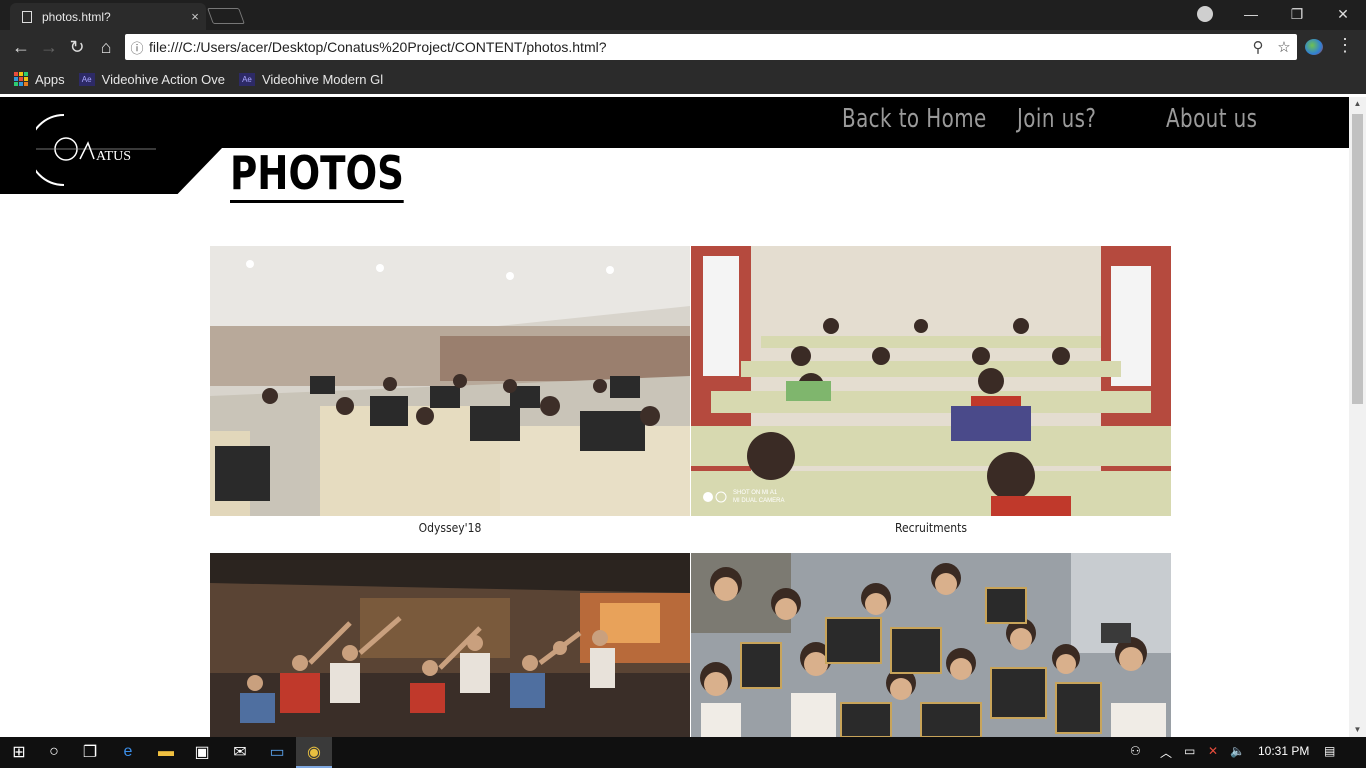 Image resolution: width=1366 pixels, height=768 pixels. What do you see at coordinates (674, 122) in the screenshot?
I see `site-navbar: Back to Home Join us? About us` at bounding box center [674, 122].